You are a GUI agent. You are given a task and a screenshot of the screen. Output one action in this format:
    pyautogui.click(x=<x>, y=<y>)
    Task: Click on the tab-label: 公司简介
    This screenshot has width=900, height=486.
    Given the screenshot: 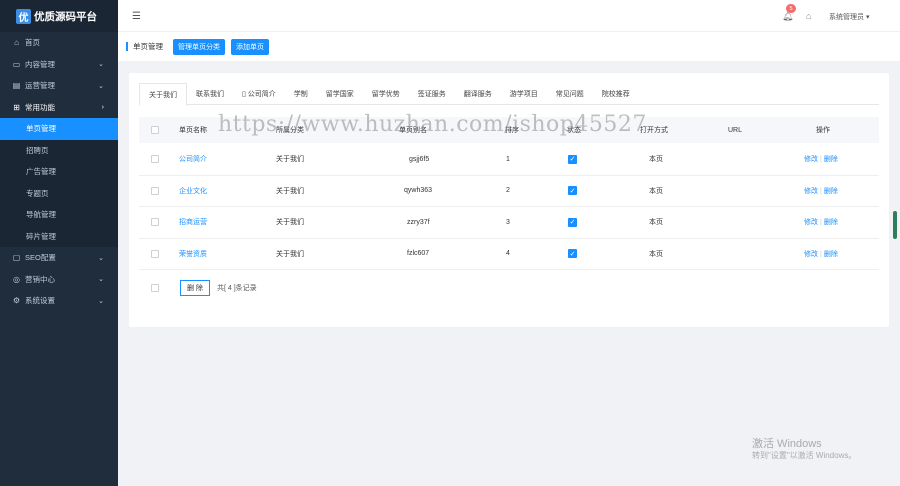 What is the action you would take?
    pyautogui.click(x=261, y=94)
    